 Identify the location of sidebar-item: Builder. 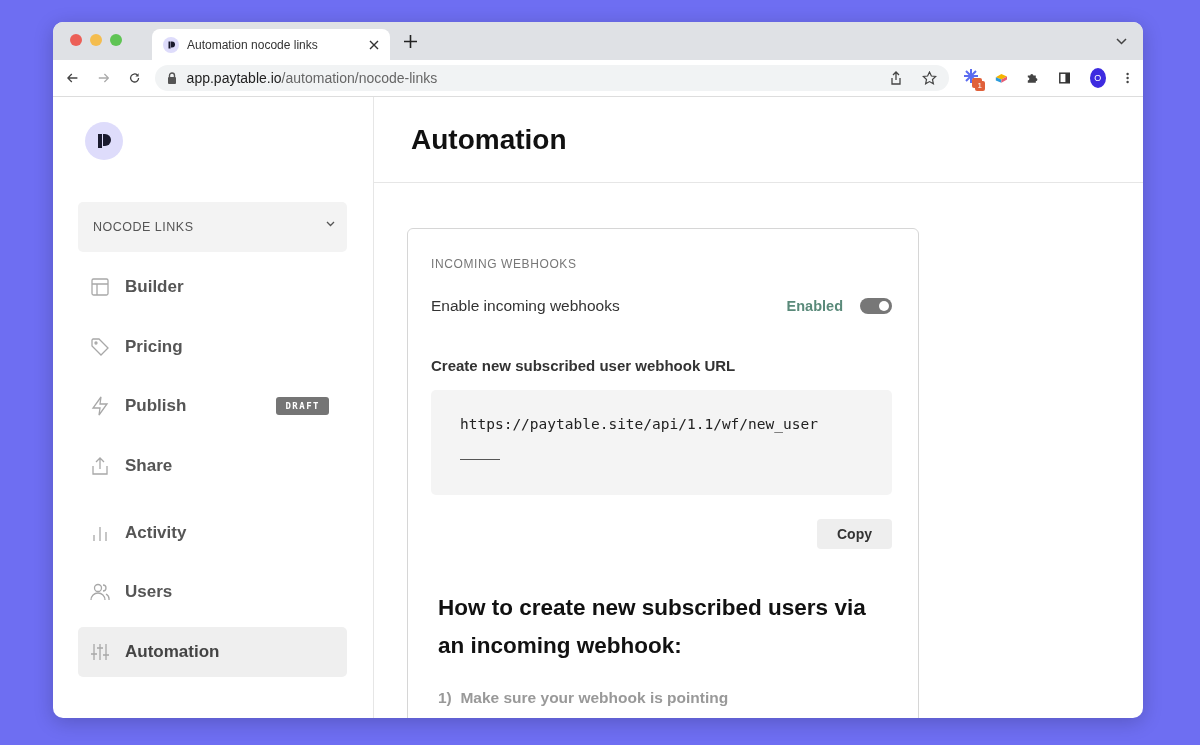
(212, 287).